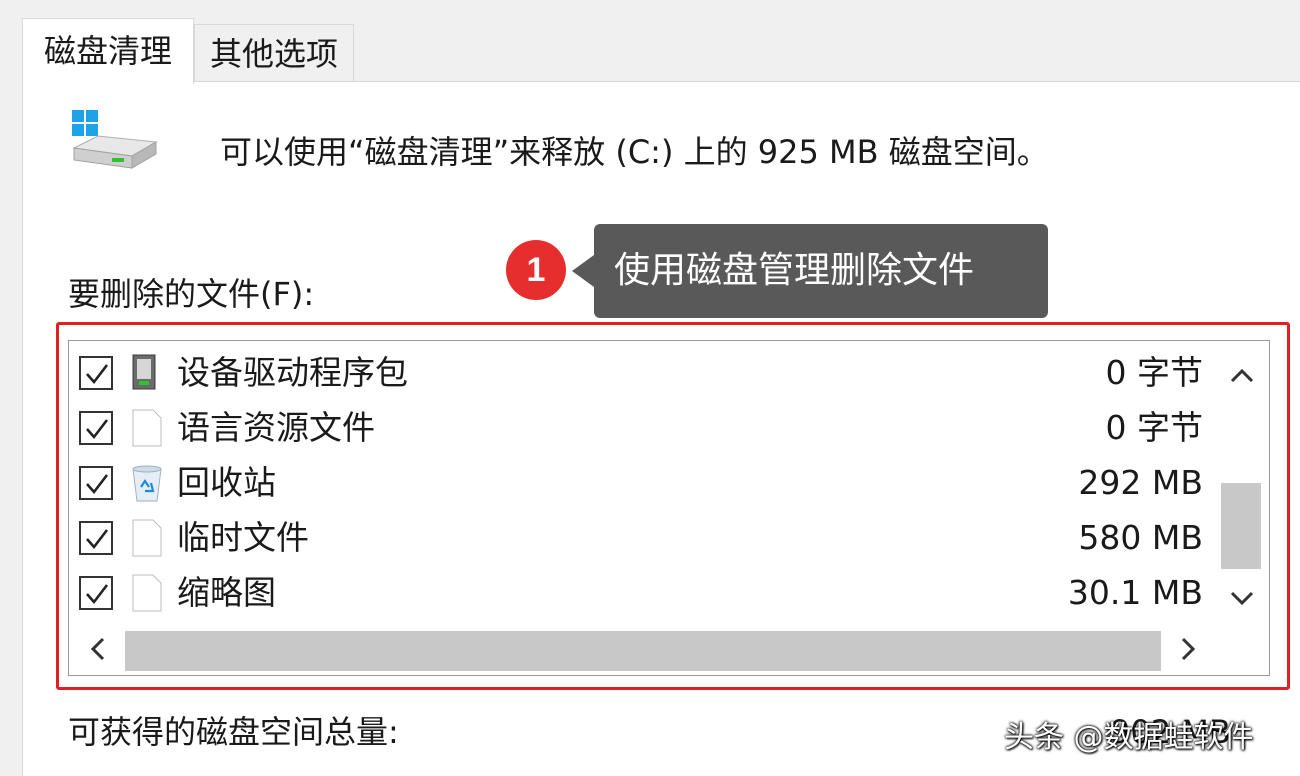 Image resolution: width=1300 pixels, height=776 pixels. I want to click on recycle-bin-icon, so click(147, 485).